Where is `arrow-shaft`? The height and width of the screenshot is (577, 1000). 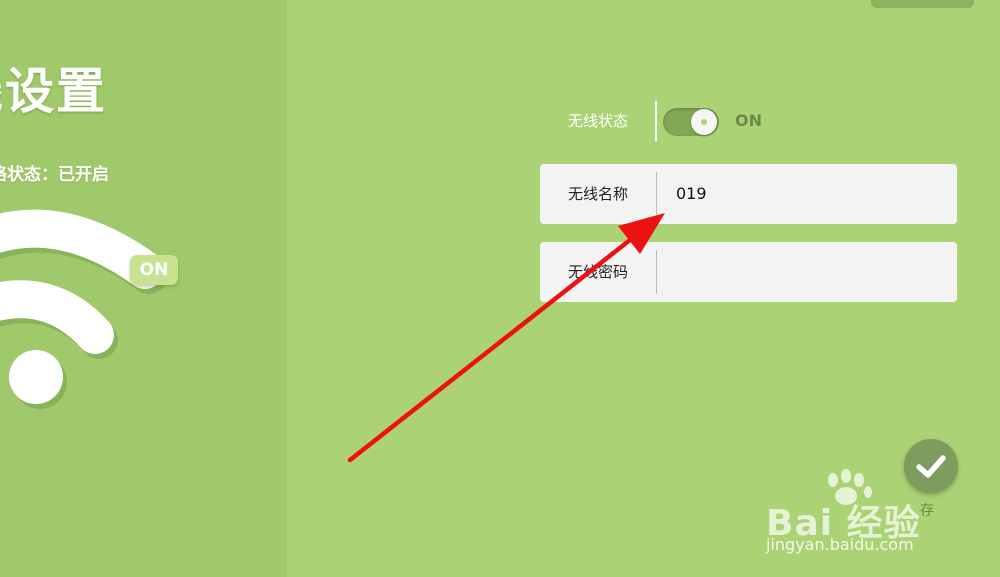
arrow-shaft is located at coordinates (490, 350).